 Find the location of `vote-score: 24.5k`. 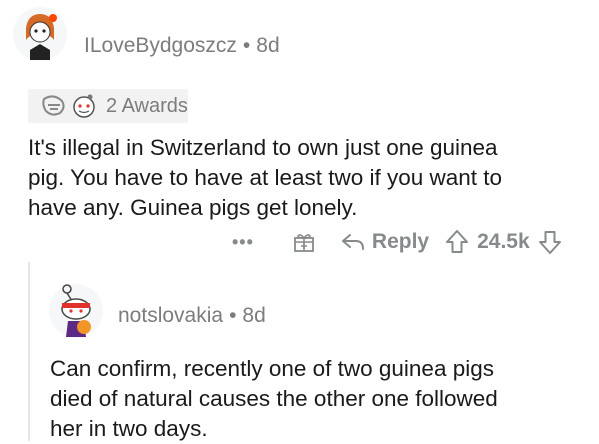

vote-score: 24.5k is located at coordinates (503, 241).